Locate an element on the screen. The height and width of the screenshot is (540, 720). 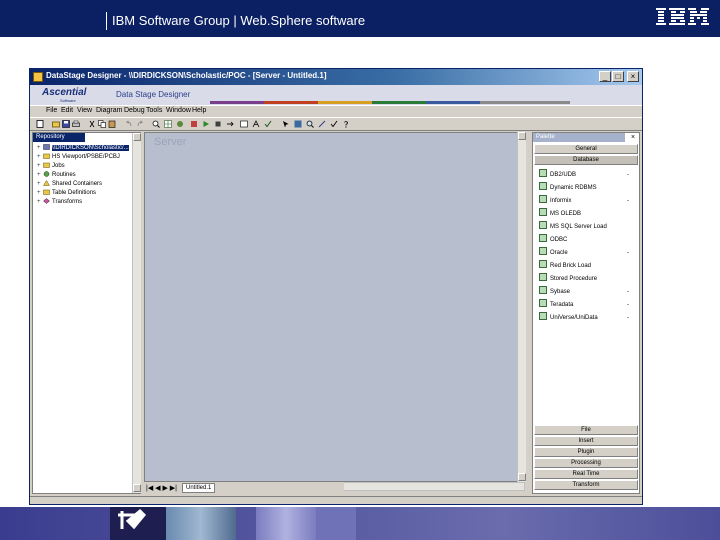
menu-debug: Debug is located at coordinates (134, 110).